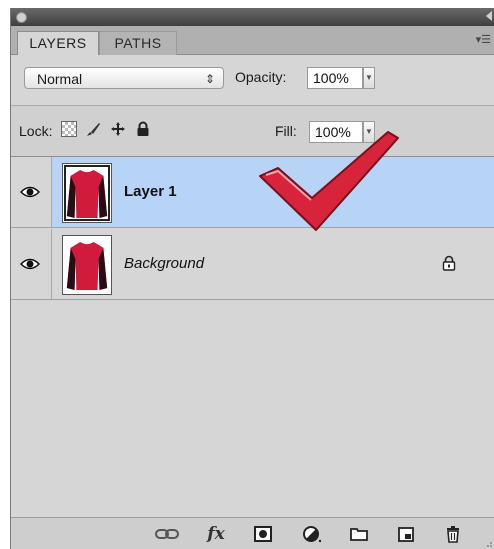  I want to click on lock-all-icon, so click(143, 129).